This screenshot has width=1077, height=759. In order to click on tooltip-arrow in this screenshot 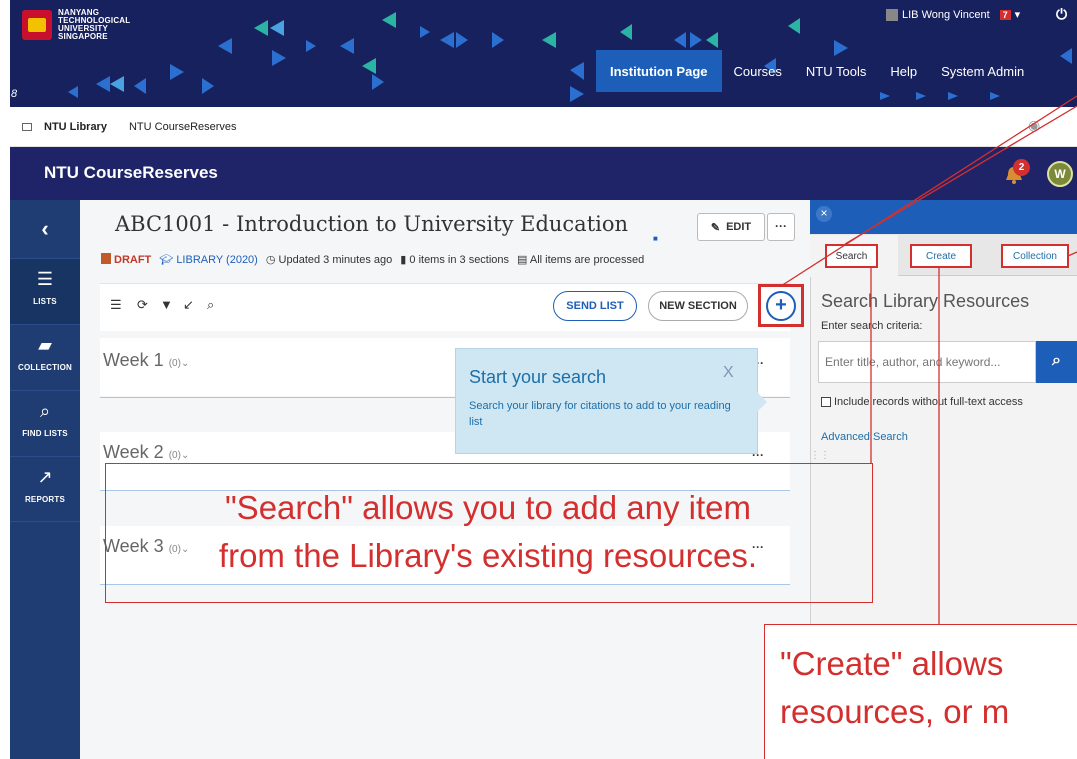, I will do `click(762, 402)`.